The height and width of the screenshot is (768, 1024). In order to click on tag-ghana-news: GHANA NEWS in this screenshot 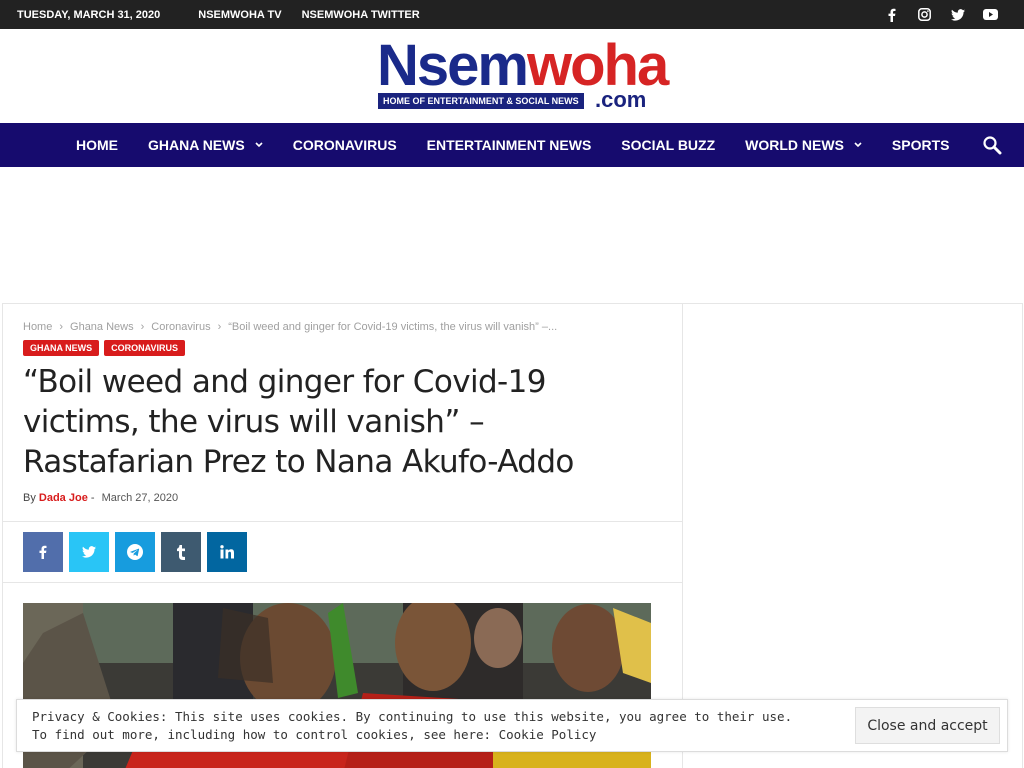, I will do `click(61, 348)`.